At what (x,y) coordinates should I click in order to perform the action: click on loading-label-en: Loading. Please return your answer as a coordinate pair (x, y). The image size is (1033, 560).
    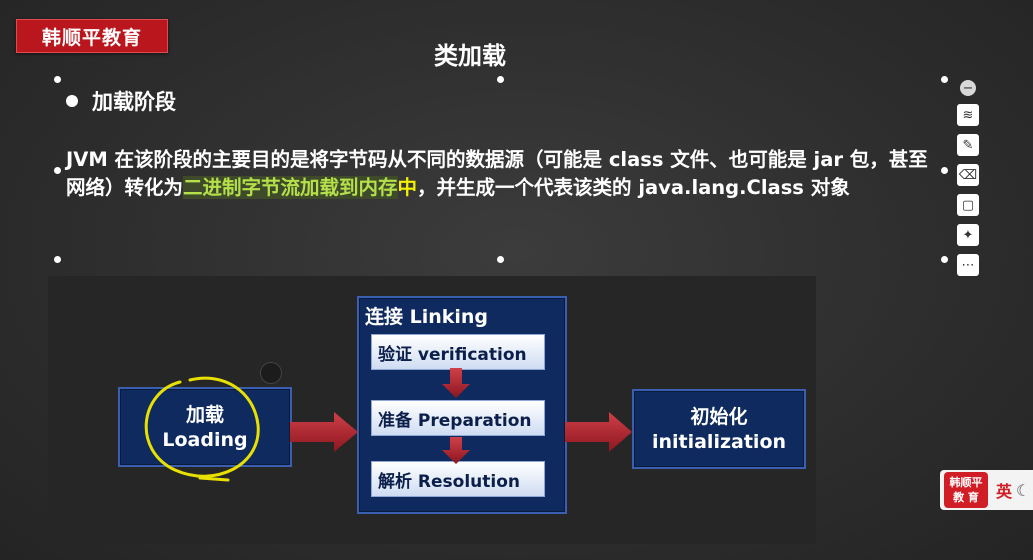
    Looking at the image, I should click on (205, 440).